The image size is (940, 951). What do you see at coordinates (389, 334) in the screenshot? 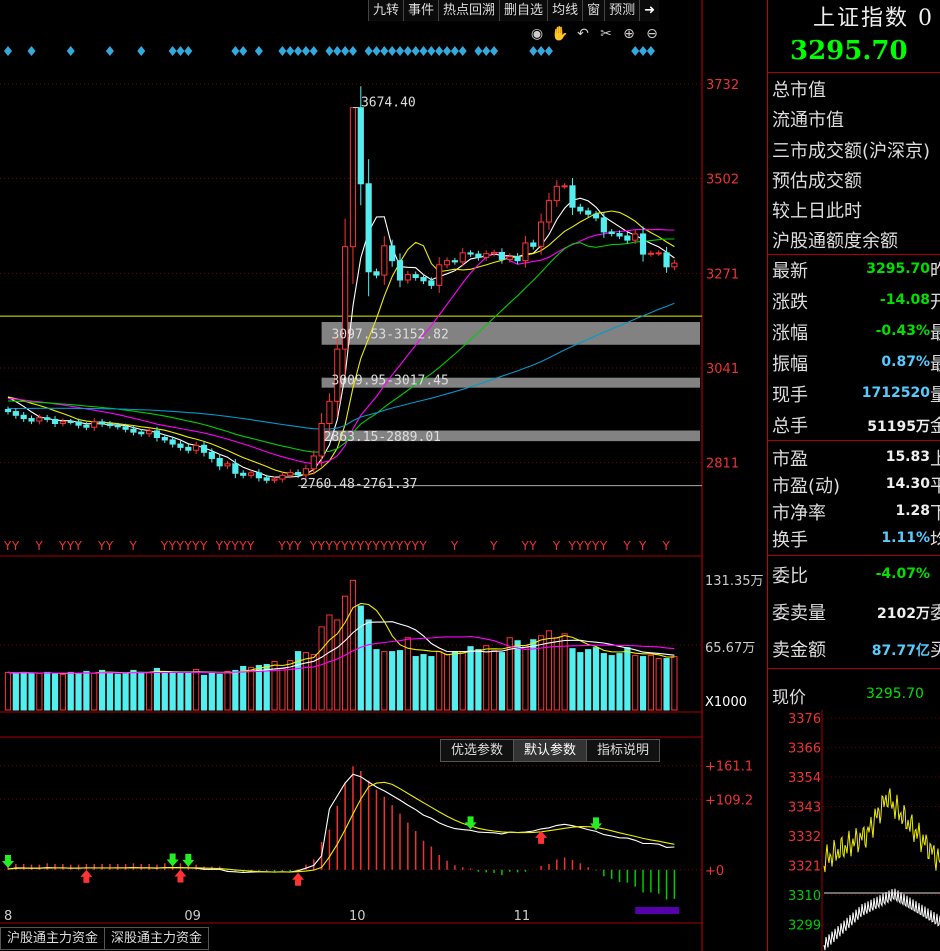
I see `price-annotation: 3097.53-3152.82` at bounding box center [389, 334].